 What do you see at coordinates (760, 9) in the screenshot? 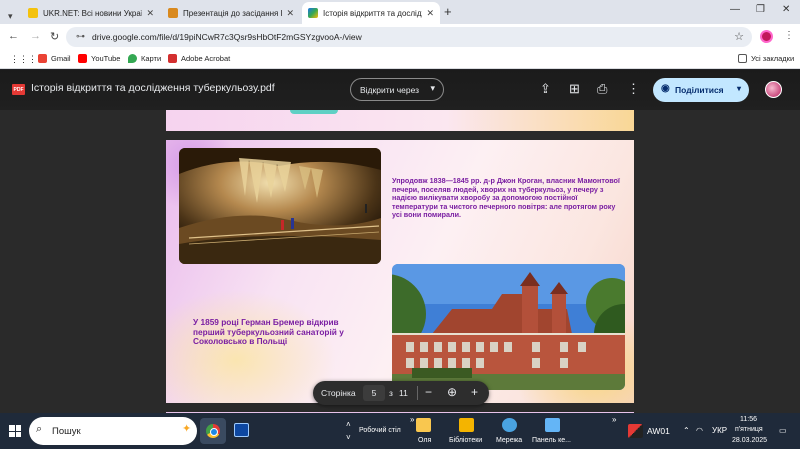
I see `restore-button: ❐` at bounding box center [760, 9].